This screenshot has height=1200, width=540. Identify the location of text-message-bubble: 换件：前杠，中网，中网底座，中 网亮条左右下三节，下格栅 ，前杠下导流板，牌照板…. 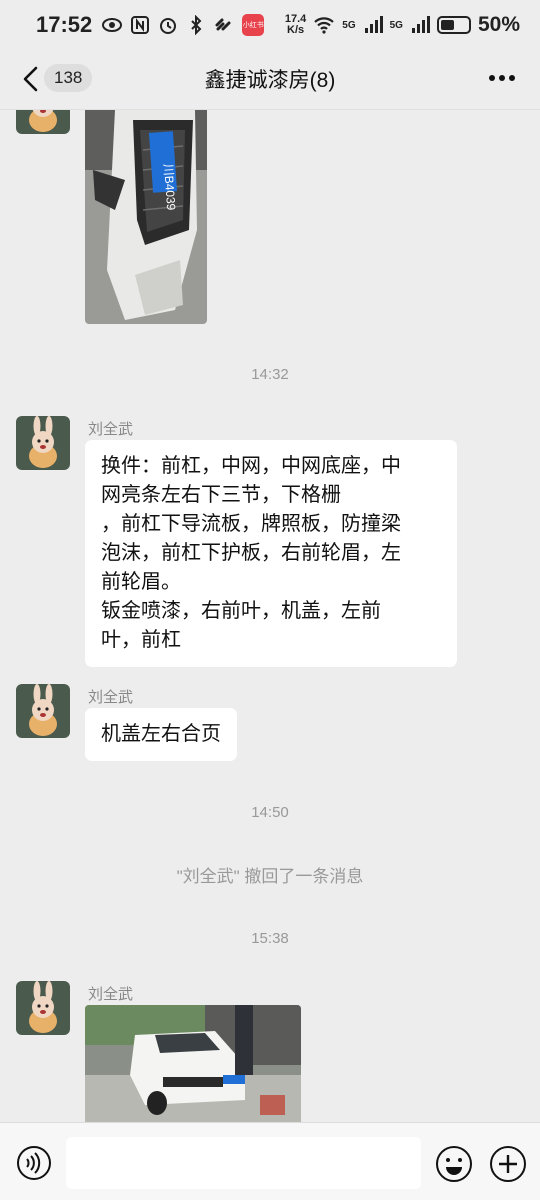
(271, 553).